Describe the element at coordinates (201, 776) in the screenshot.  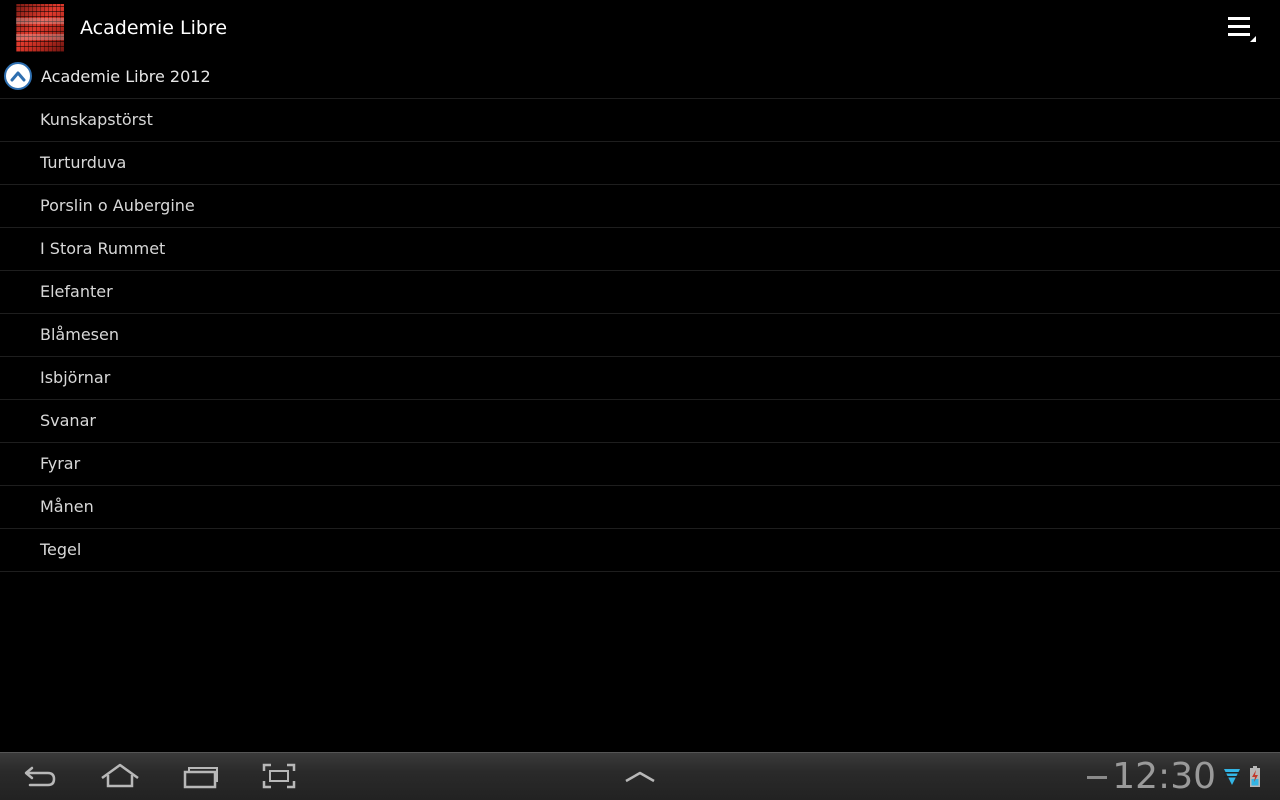
I see `recent-apps-icon` at that location.